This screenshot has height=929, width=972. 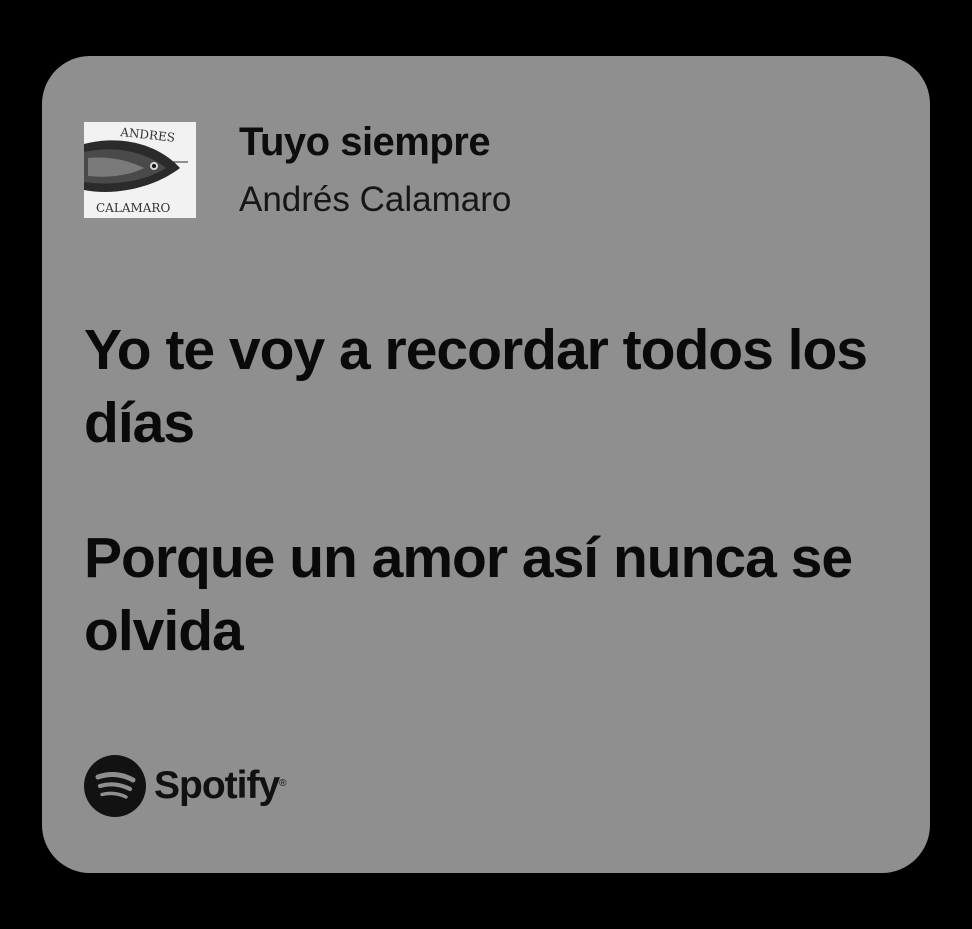 What do you see at coordinates (283, 783) in the screenshot?
I see `registered-mark: ®` at bounding box center [283, 783].